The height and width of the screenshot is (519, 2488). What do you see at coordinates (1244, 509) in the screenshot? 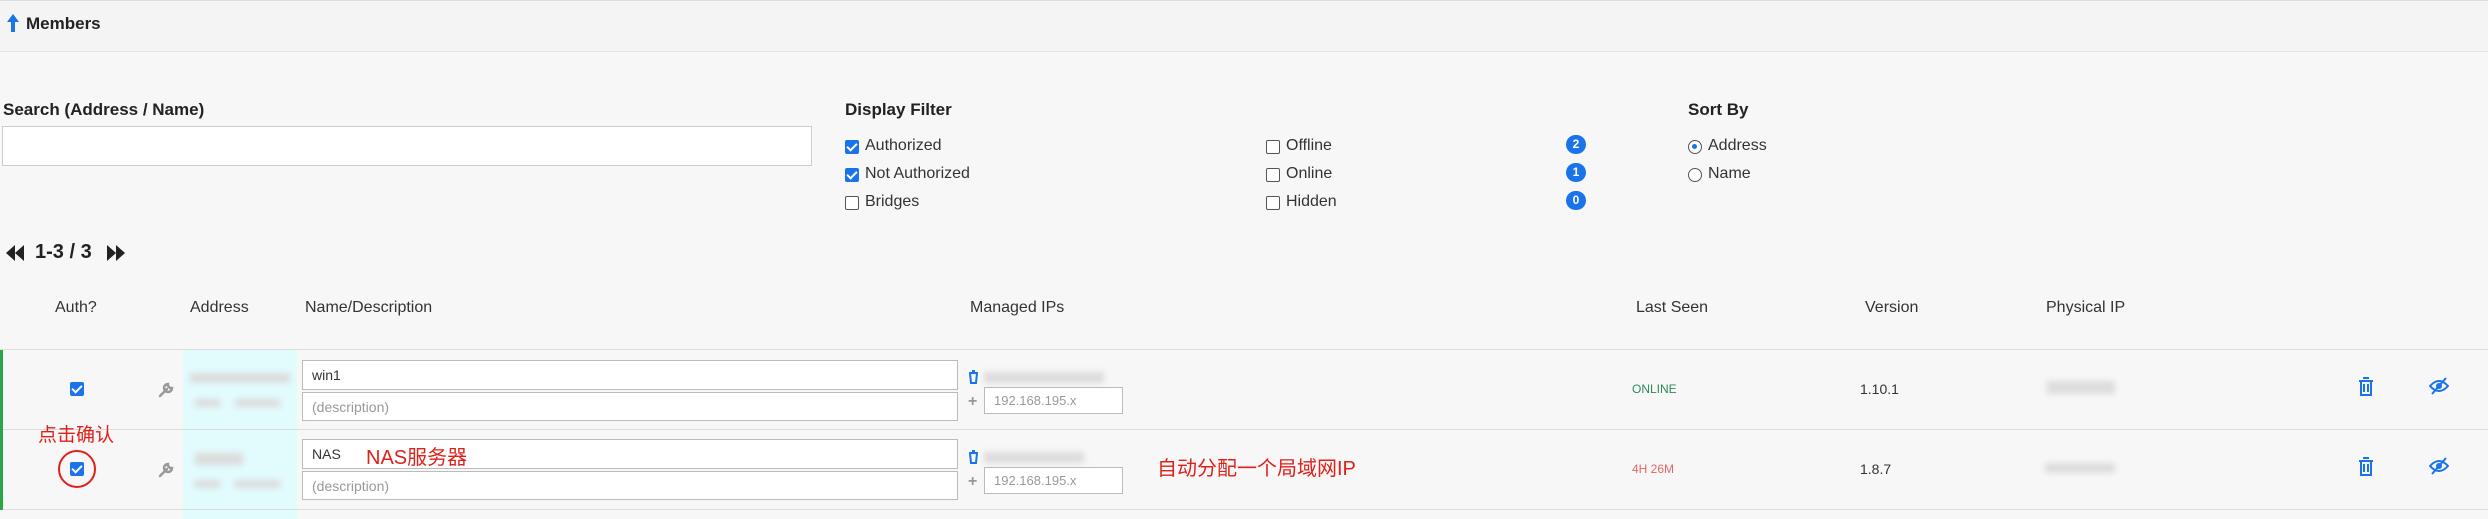
I see `row-divider` at bounding box center [1244, 509].